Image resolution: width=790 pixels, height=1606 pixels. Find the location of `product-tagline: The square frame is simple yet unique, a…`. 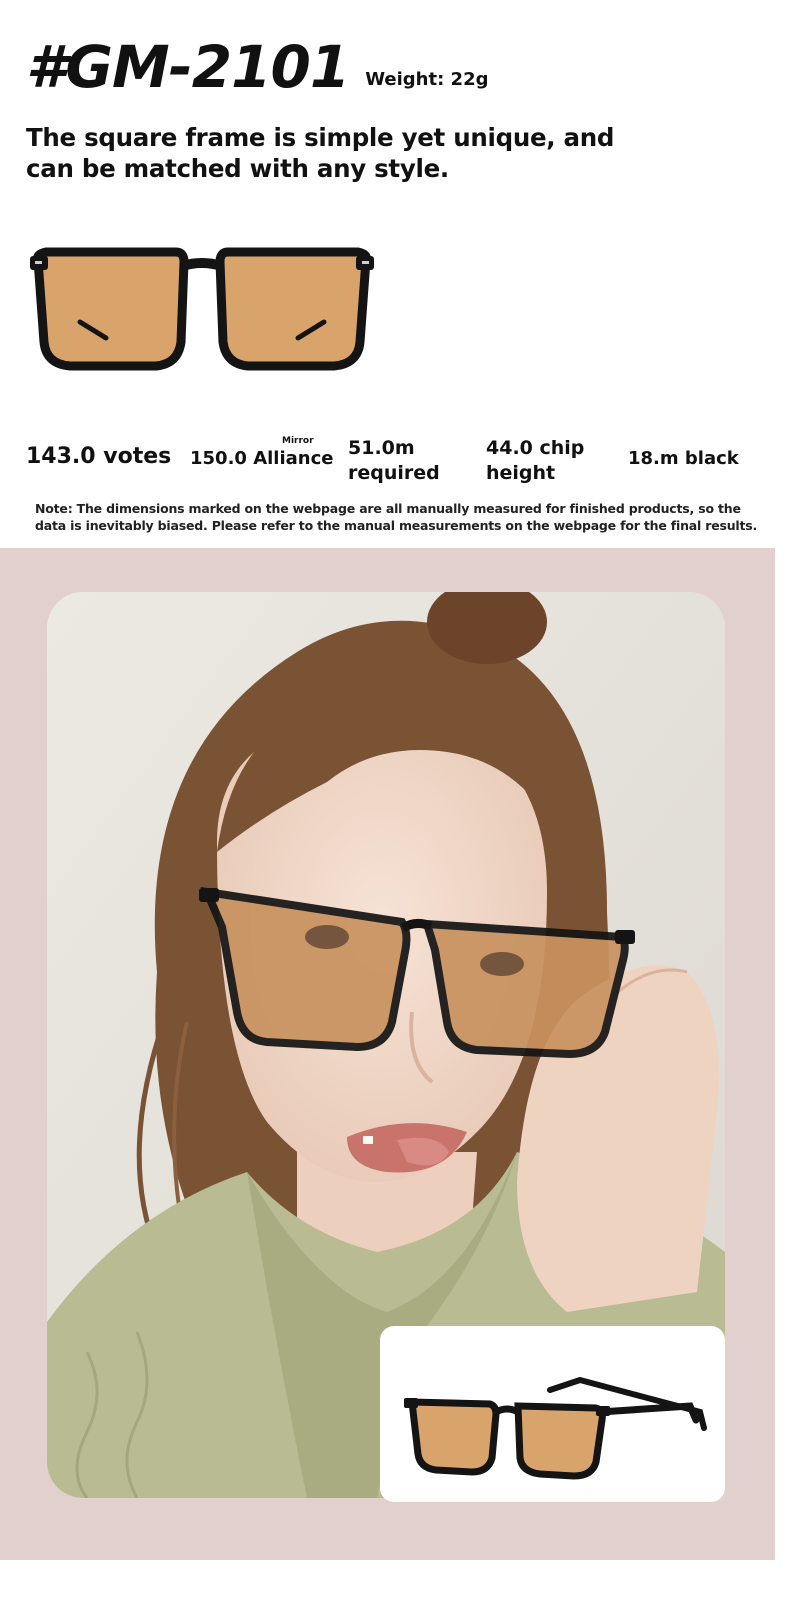

product-tagline: The square frame is simple yet unique, a… is located at coordinates (320, 153).